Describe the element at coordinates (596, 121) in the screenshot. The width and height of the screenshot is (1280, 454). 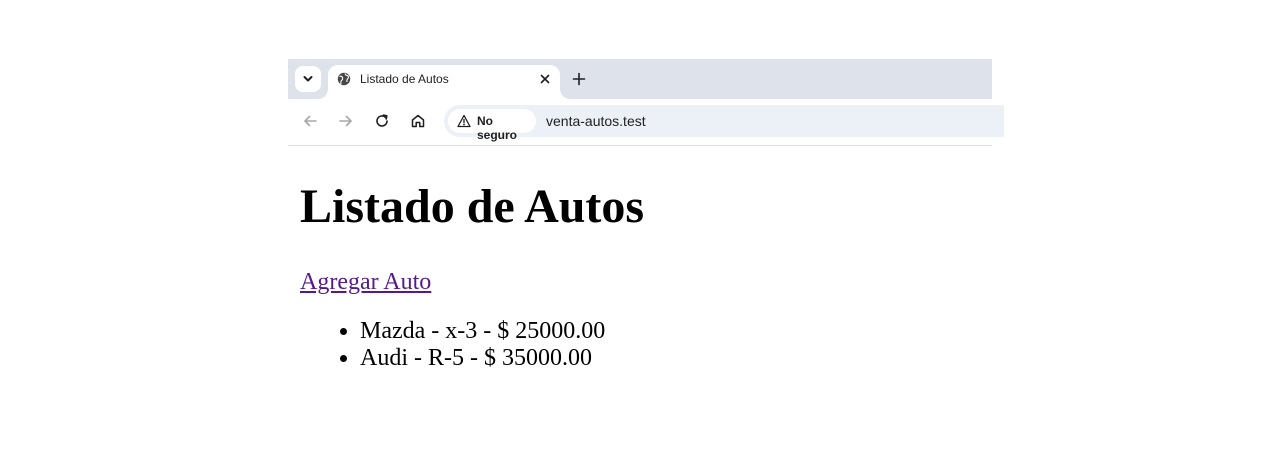
I see `url-text: venta-autos.test` at that location.